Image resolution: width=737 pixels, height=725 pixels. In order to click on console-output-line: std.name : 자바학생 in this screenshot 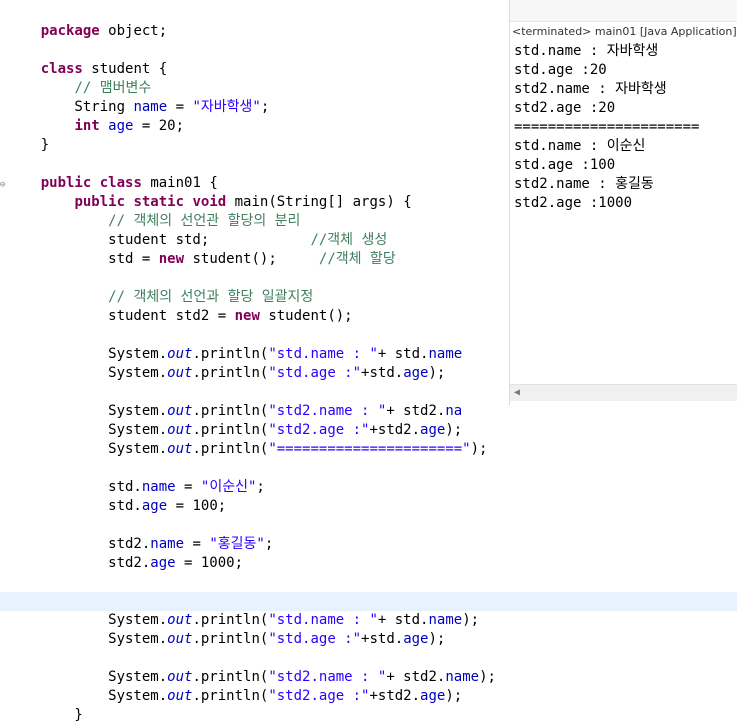, I will do `click(586, 51)`.